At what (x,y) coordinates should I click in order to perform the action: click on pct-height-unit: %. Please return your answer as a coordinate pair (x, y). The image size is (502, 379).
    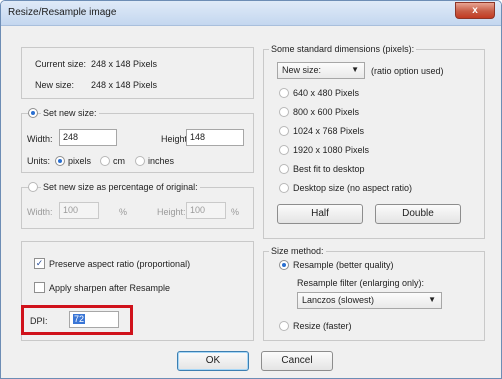
    Looking at the image, I should click on (235, 212).